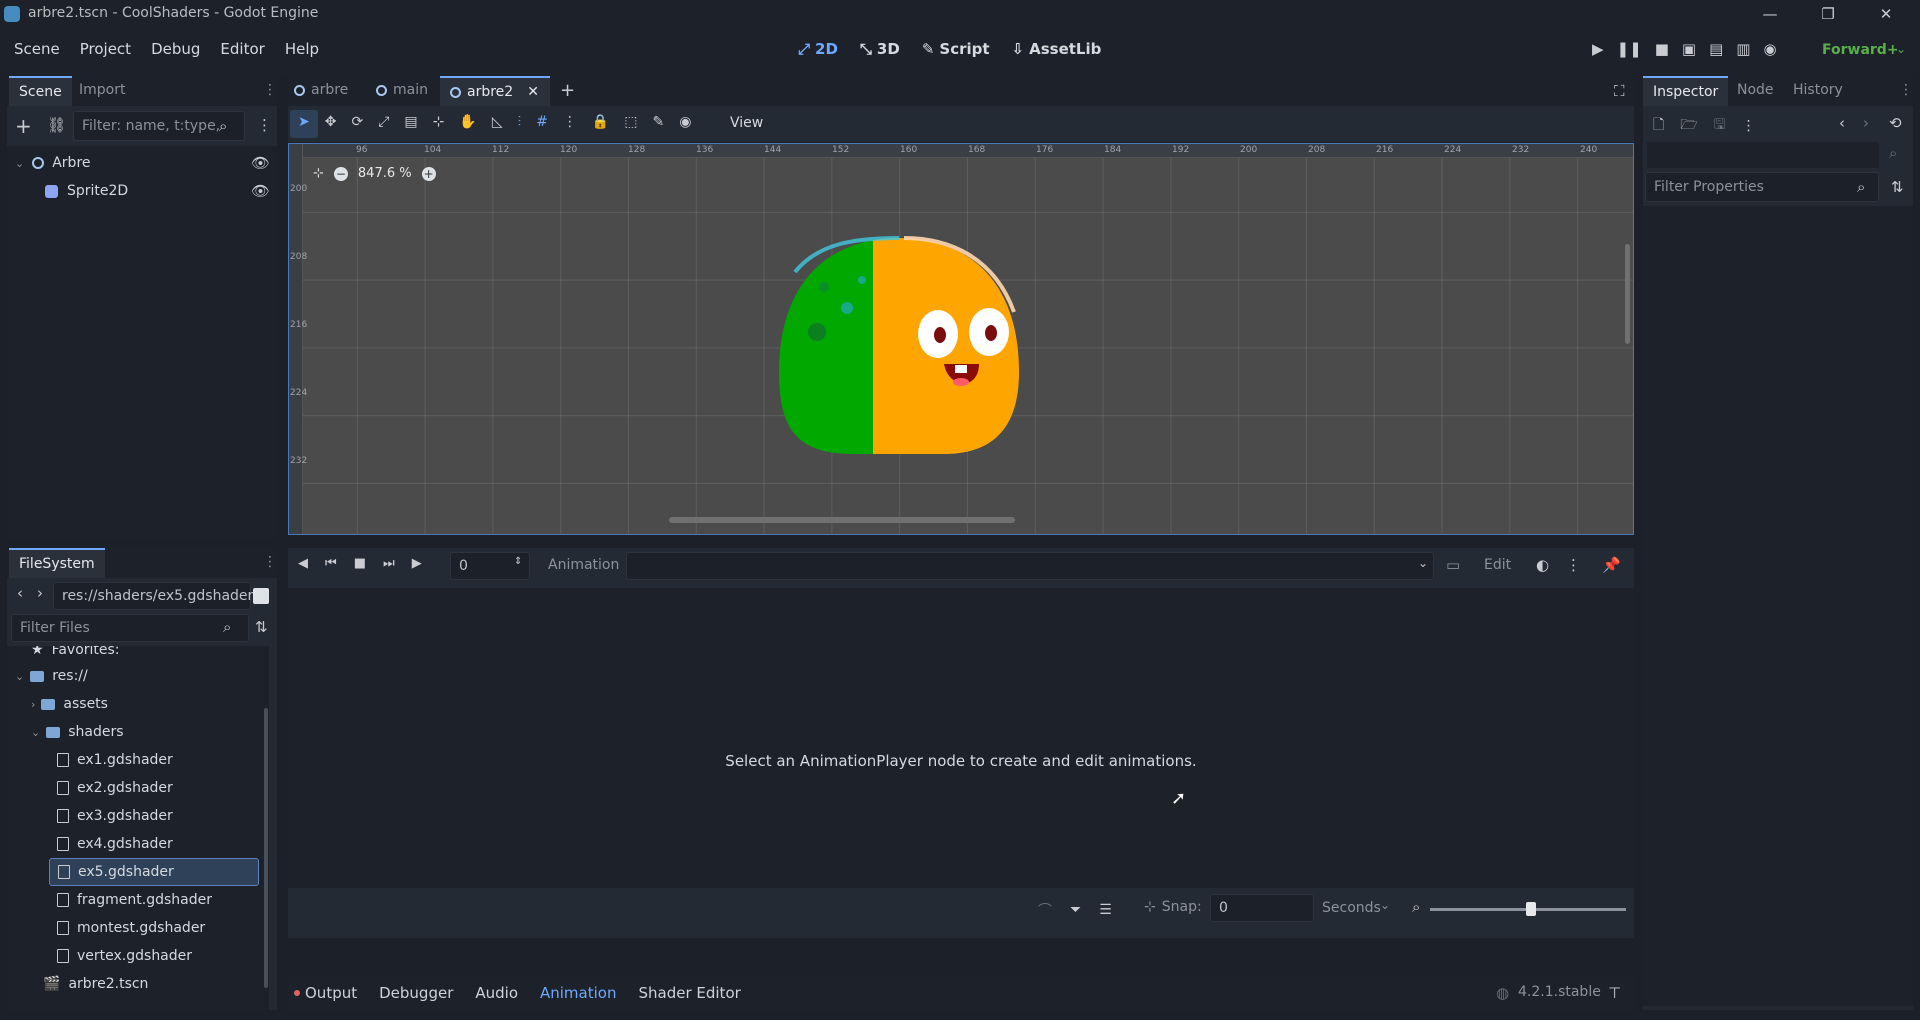  Describe the element at coordinates (331, 563) in the screenshot. I see `play-backwards-start-icon: ⏮` at that location.